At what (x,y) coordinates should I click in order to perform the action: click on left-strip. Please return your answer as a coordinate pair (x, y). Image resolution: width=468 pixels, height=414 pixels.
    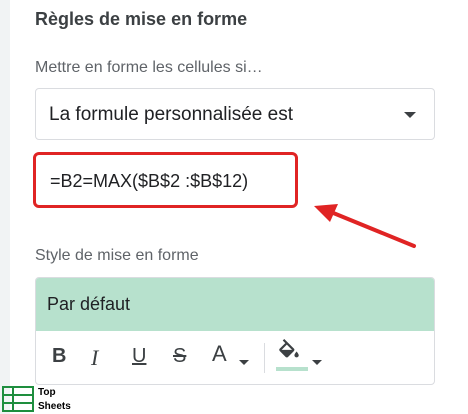
    Looking at the image, I should click on (5, 207).